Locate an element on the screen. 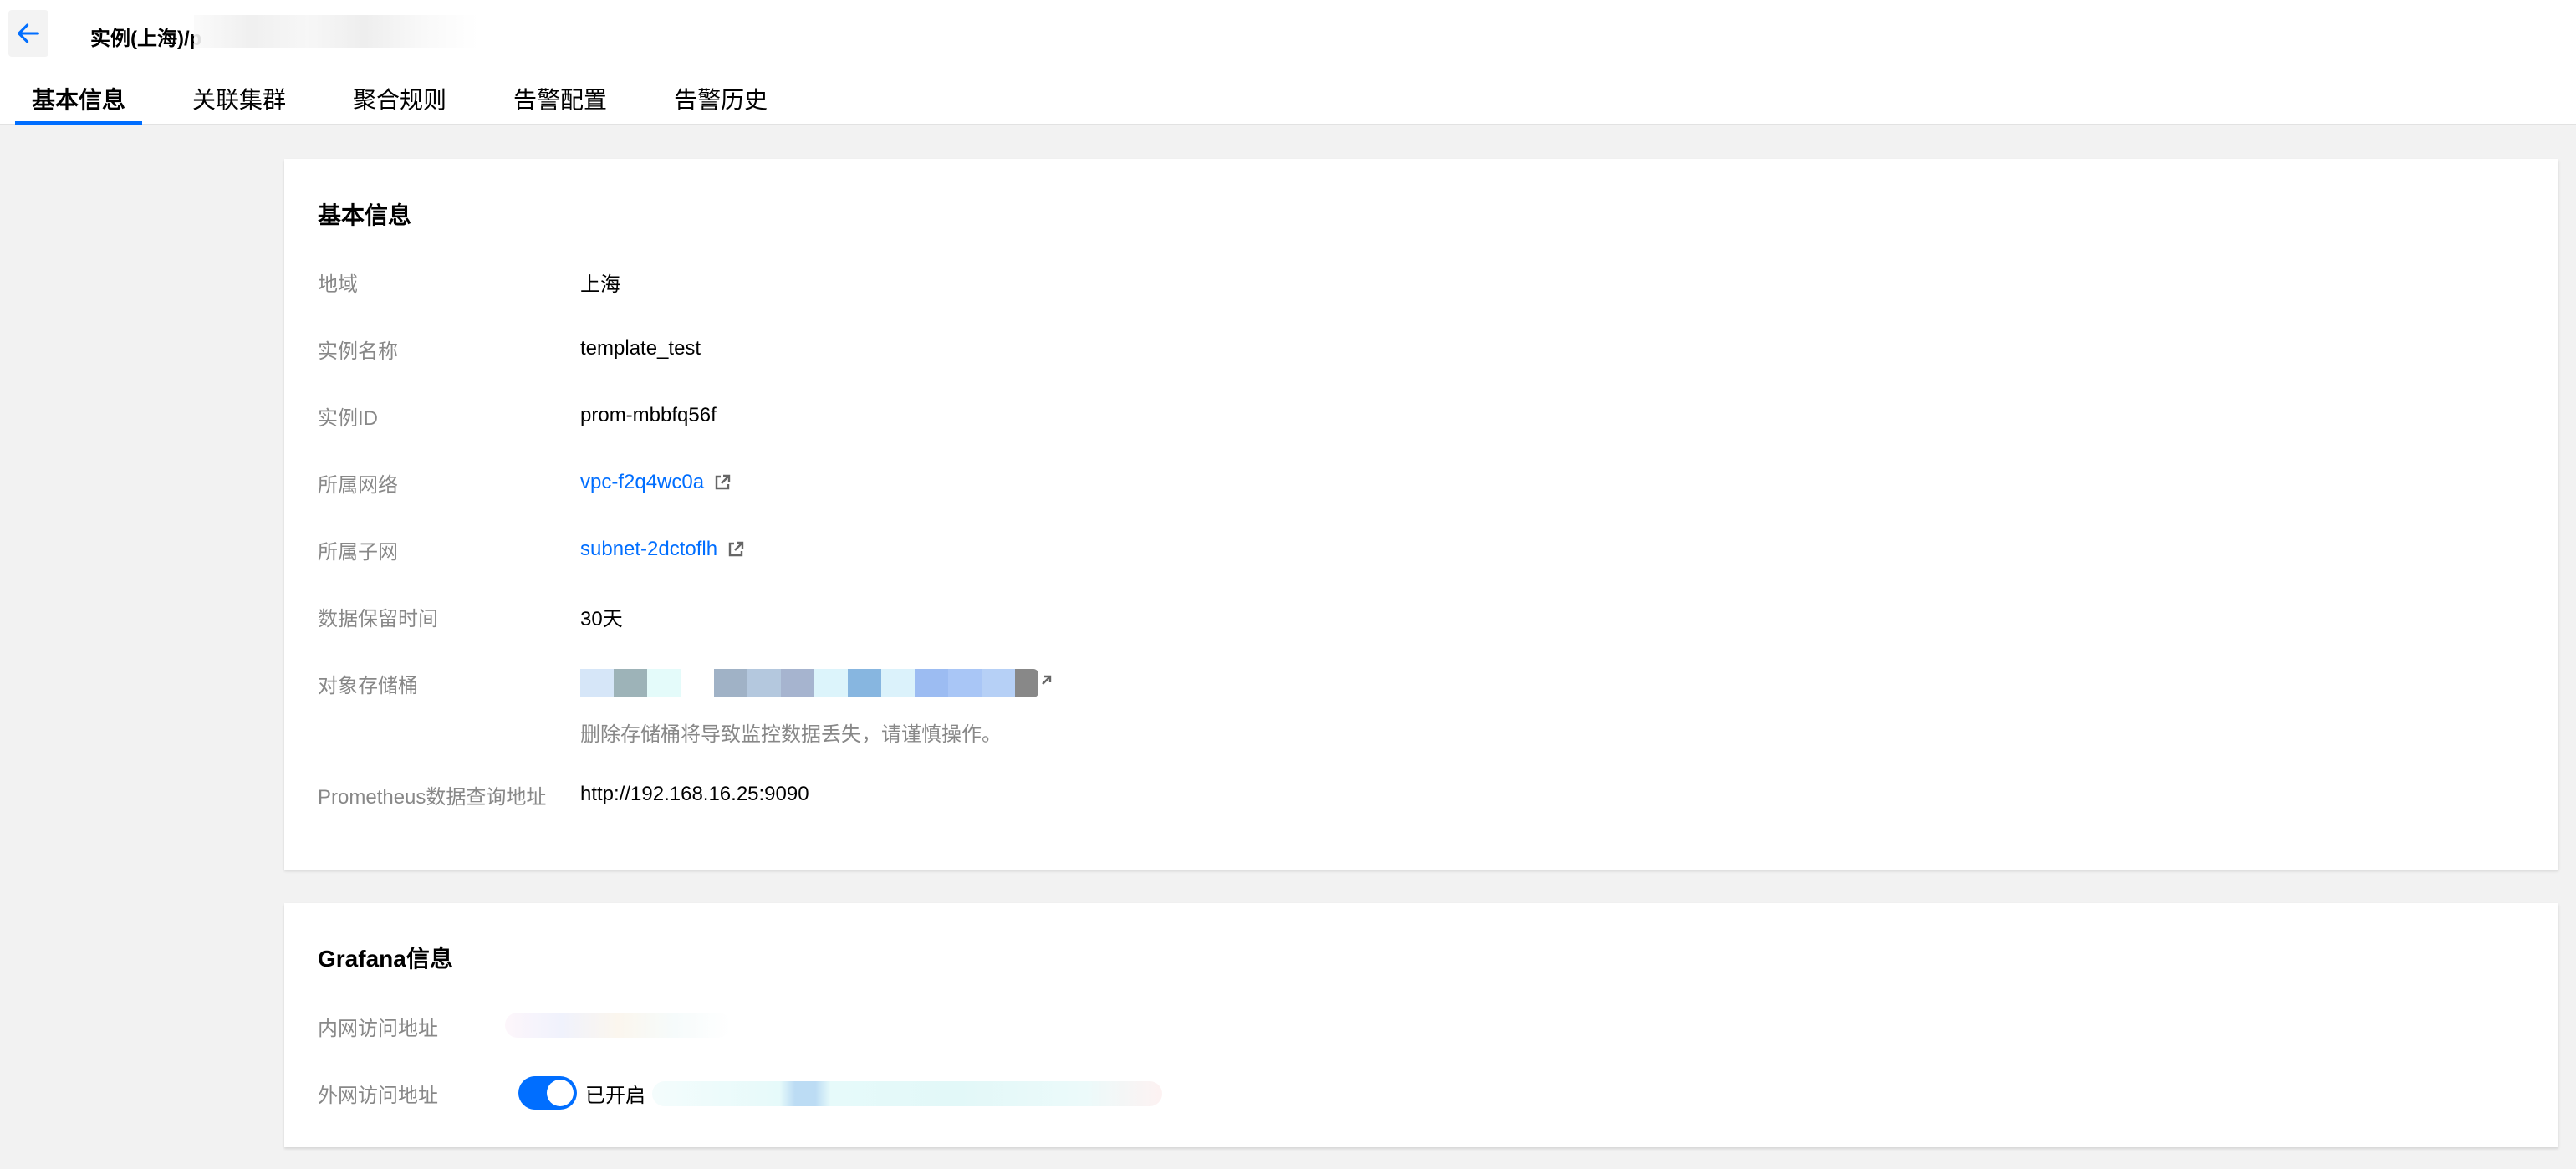 This screenshot has height=1169, width=2576. vpc-label: 所属网络 is located at coordinates (358, 485).